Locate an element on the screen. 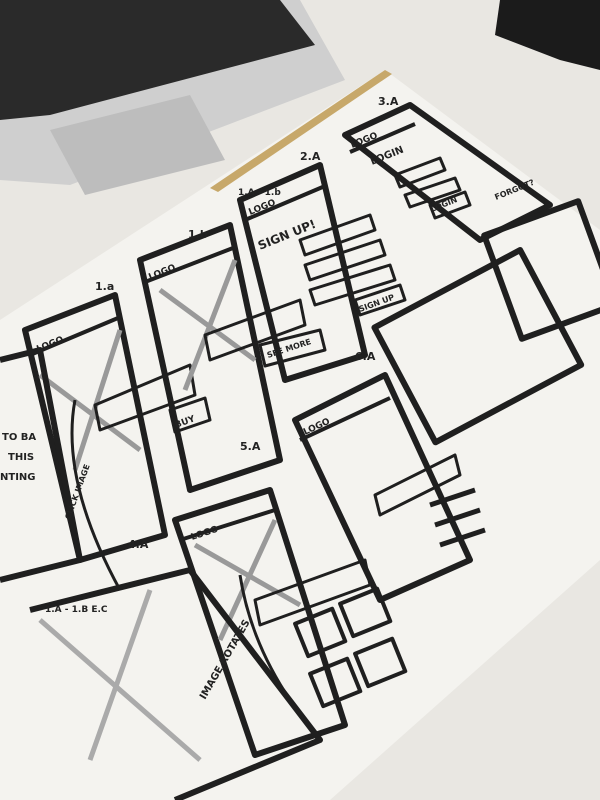  screen-range-2a: 1.A - 1.b is located at coordinates (259, 193).